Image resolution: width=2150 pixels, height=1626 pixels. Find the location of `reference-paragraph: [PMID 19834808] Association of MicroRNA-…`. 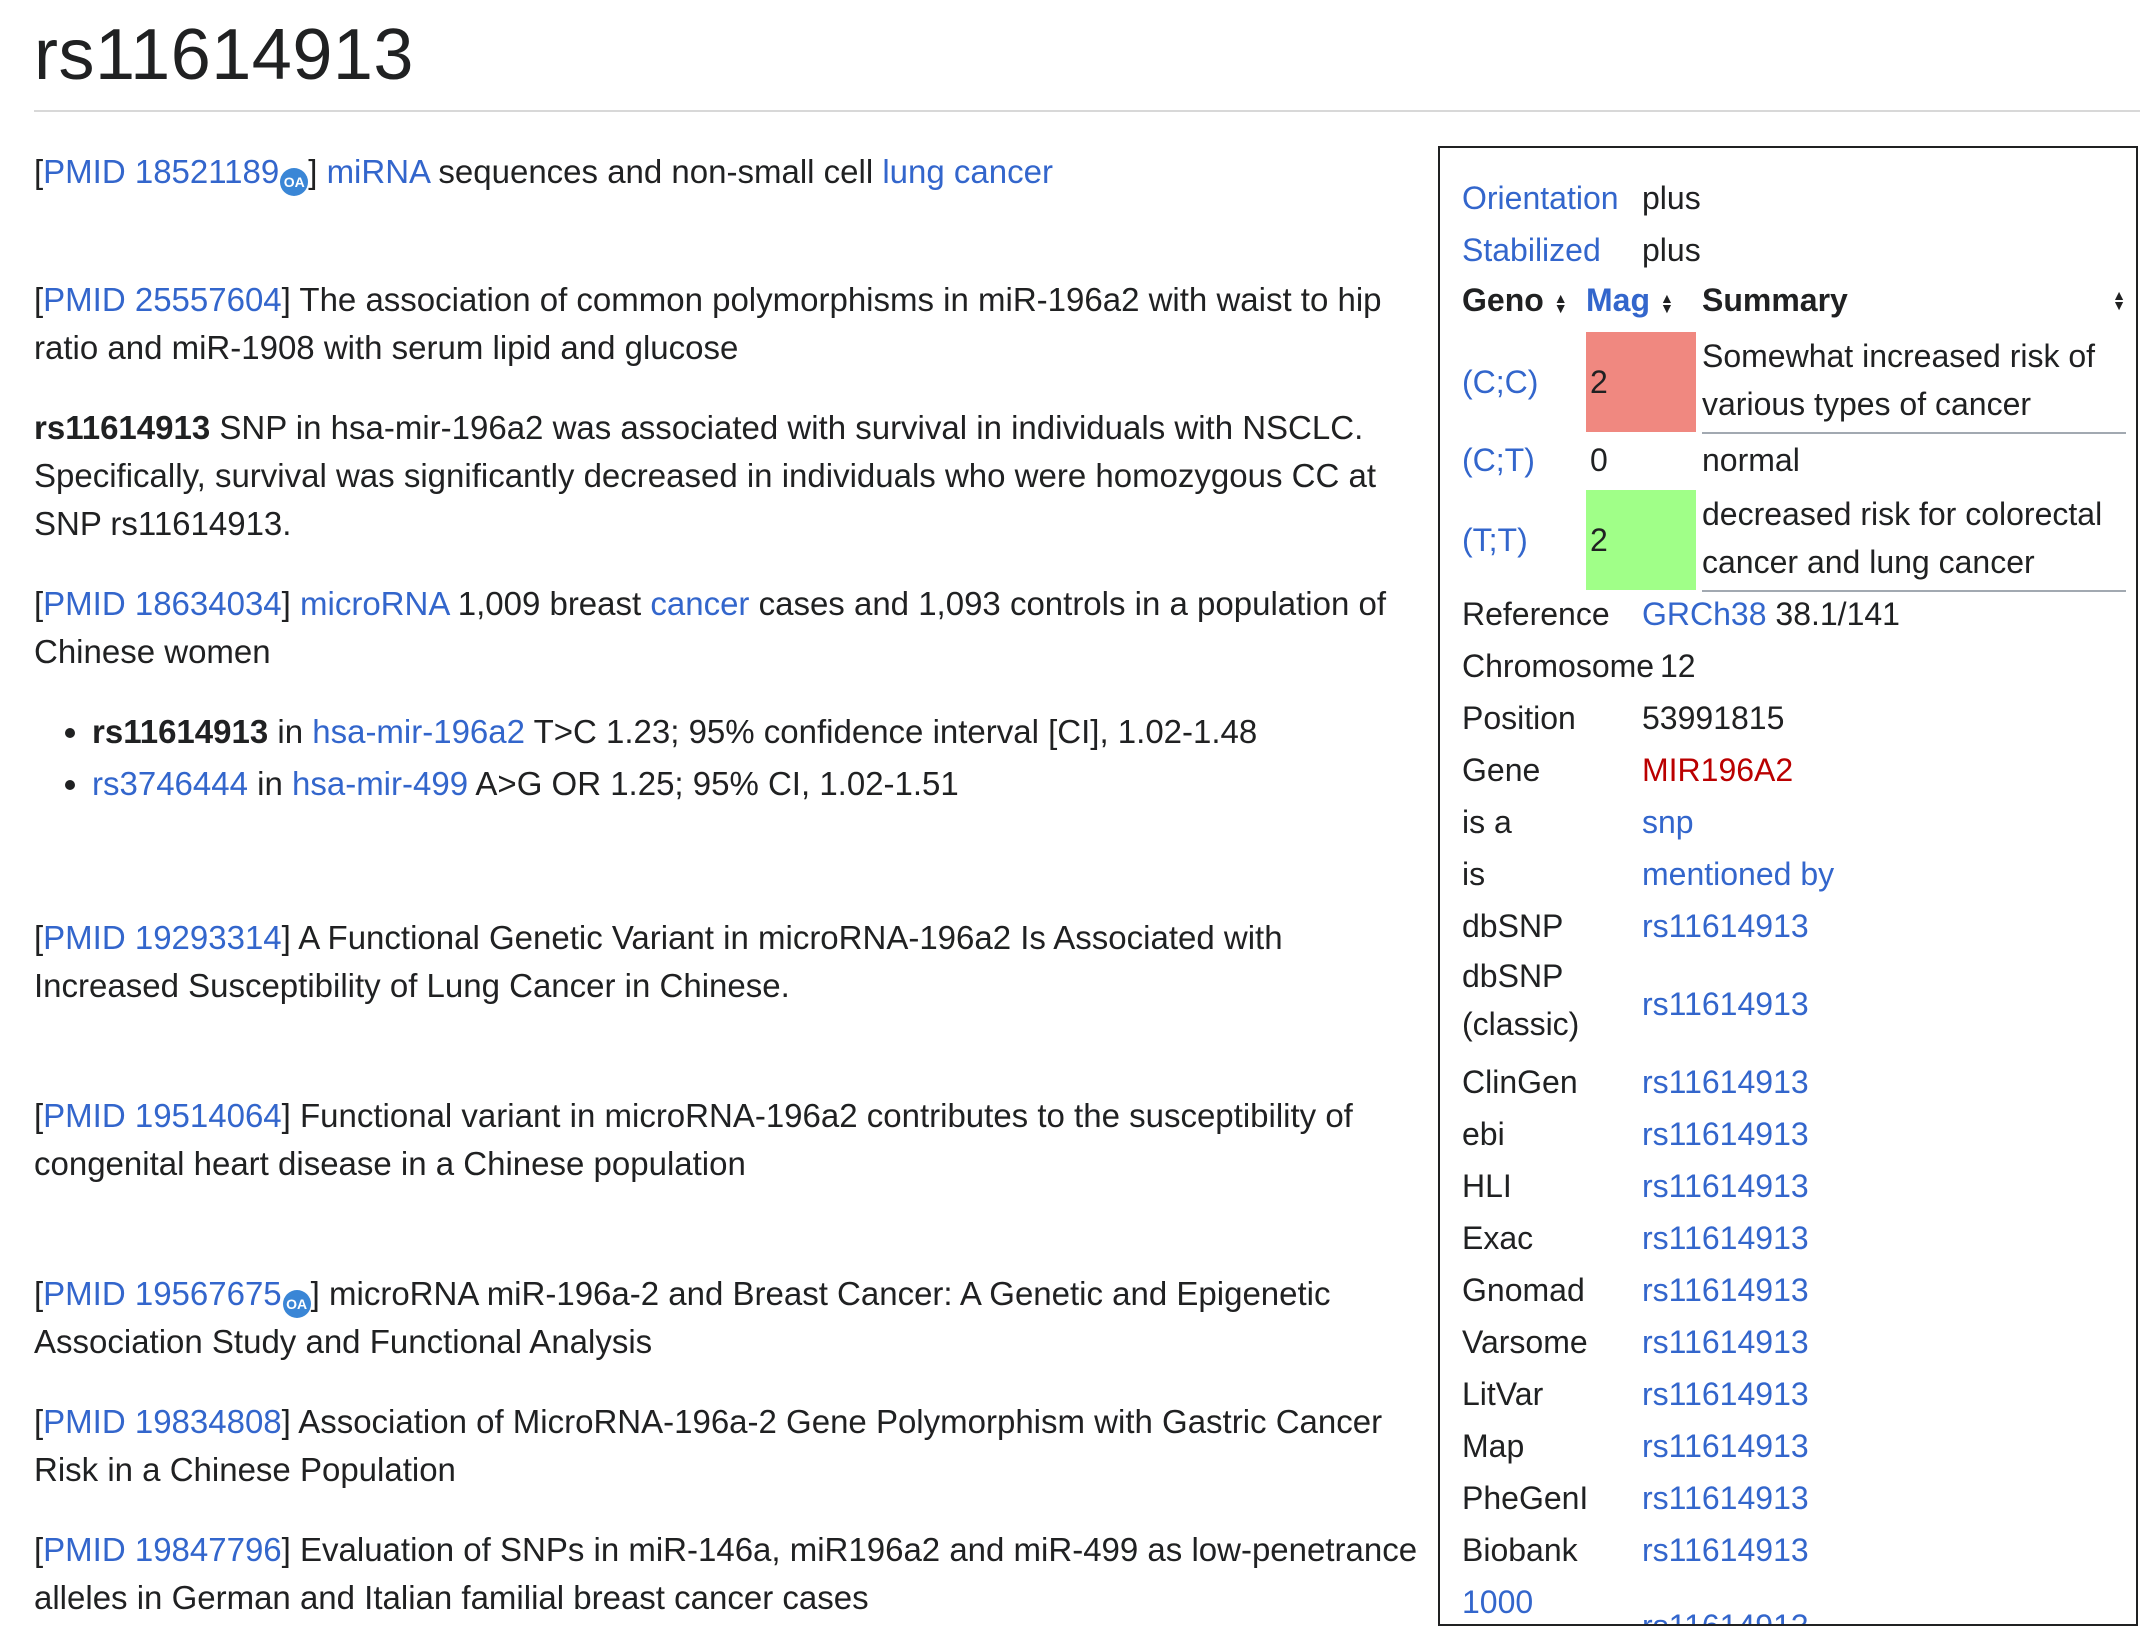

reference-paragraph: [PMID 19834808] Association of MicroRNA-… is located at coordinates (708, 1445).